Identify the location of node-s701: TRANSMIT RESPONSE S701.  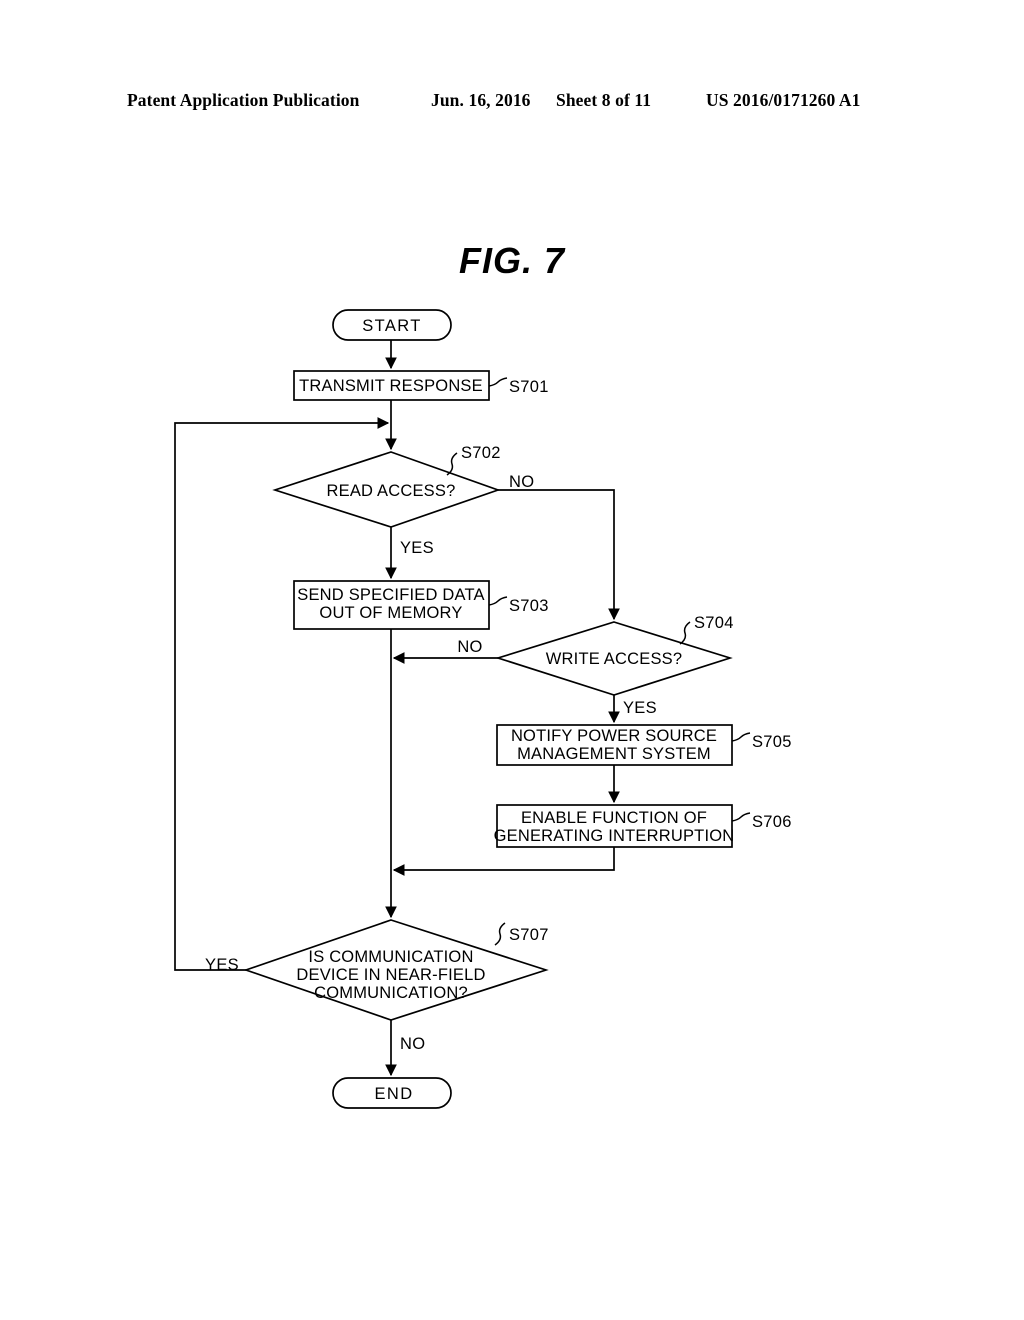
(421, 385).